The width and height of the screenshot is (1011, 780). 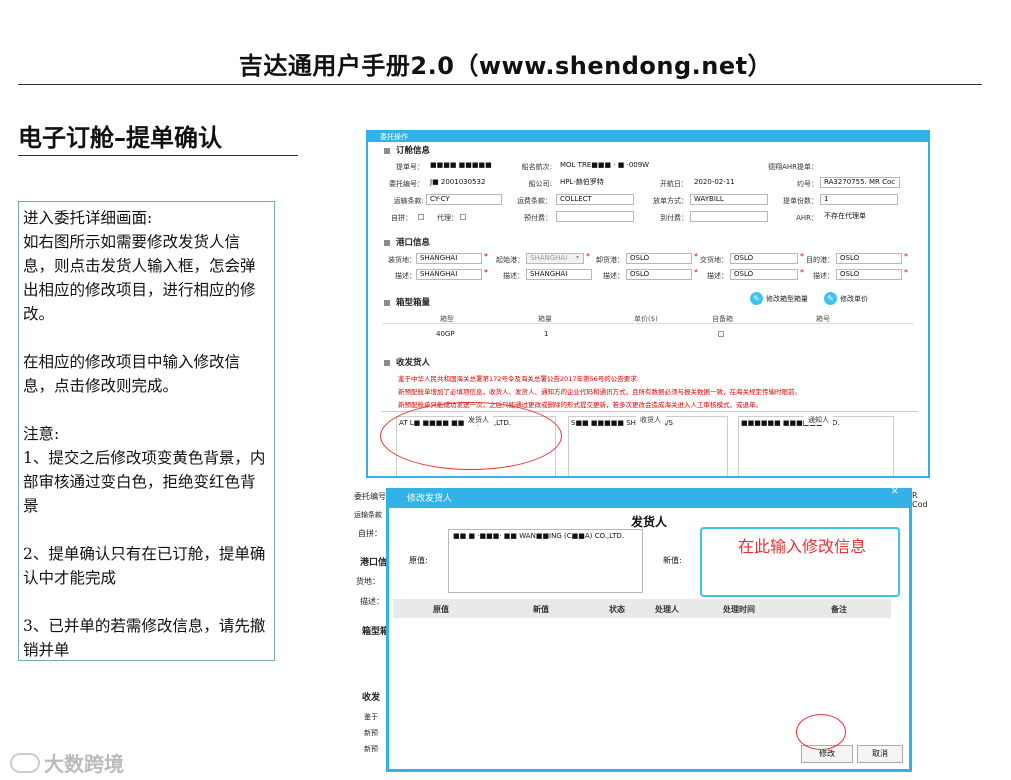 What do you see at coordinates (407, 150) in the screenshot?
I see `booking-section-title: 订舱信息` at bounding box center [407, 150].